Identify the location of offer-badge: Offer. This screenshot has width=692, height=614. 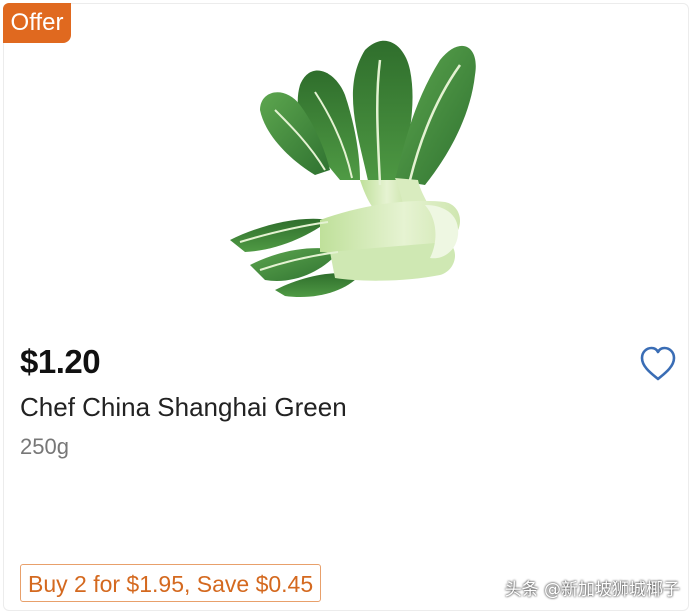
(37, 23).